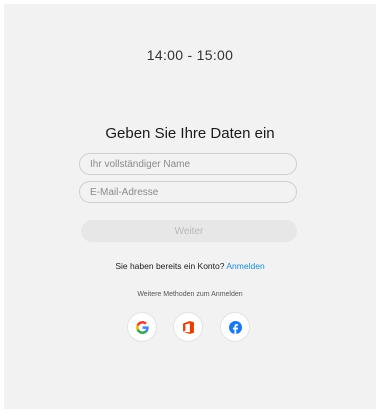 This screenshot has width=380, height=413. I want to click on office-signin-button, so click(188, 327).